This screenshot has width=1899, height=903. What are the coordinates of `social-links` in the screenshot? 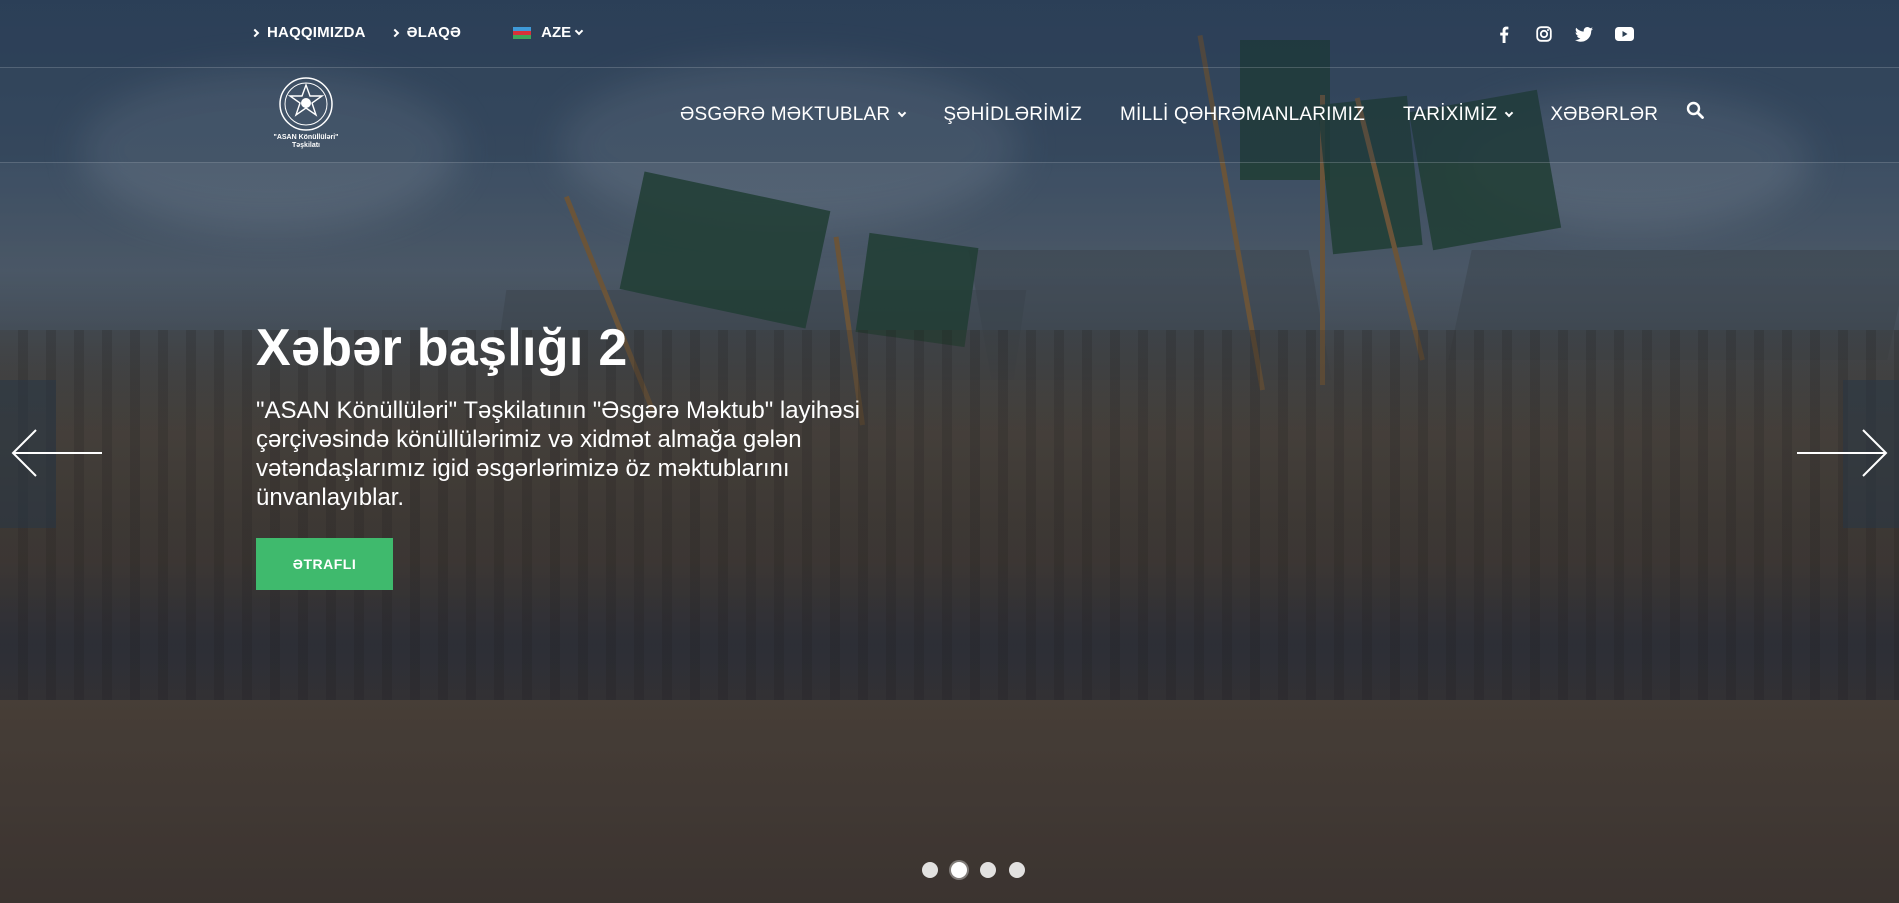 It's located at (1572, 34).